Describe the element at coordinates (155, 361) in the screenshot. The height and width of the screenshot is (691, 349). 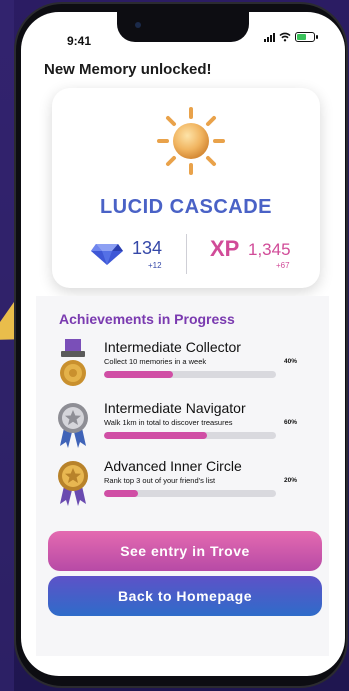
I see `achievement-description: Collect 10 memories in a week` at that location.